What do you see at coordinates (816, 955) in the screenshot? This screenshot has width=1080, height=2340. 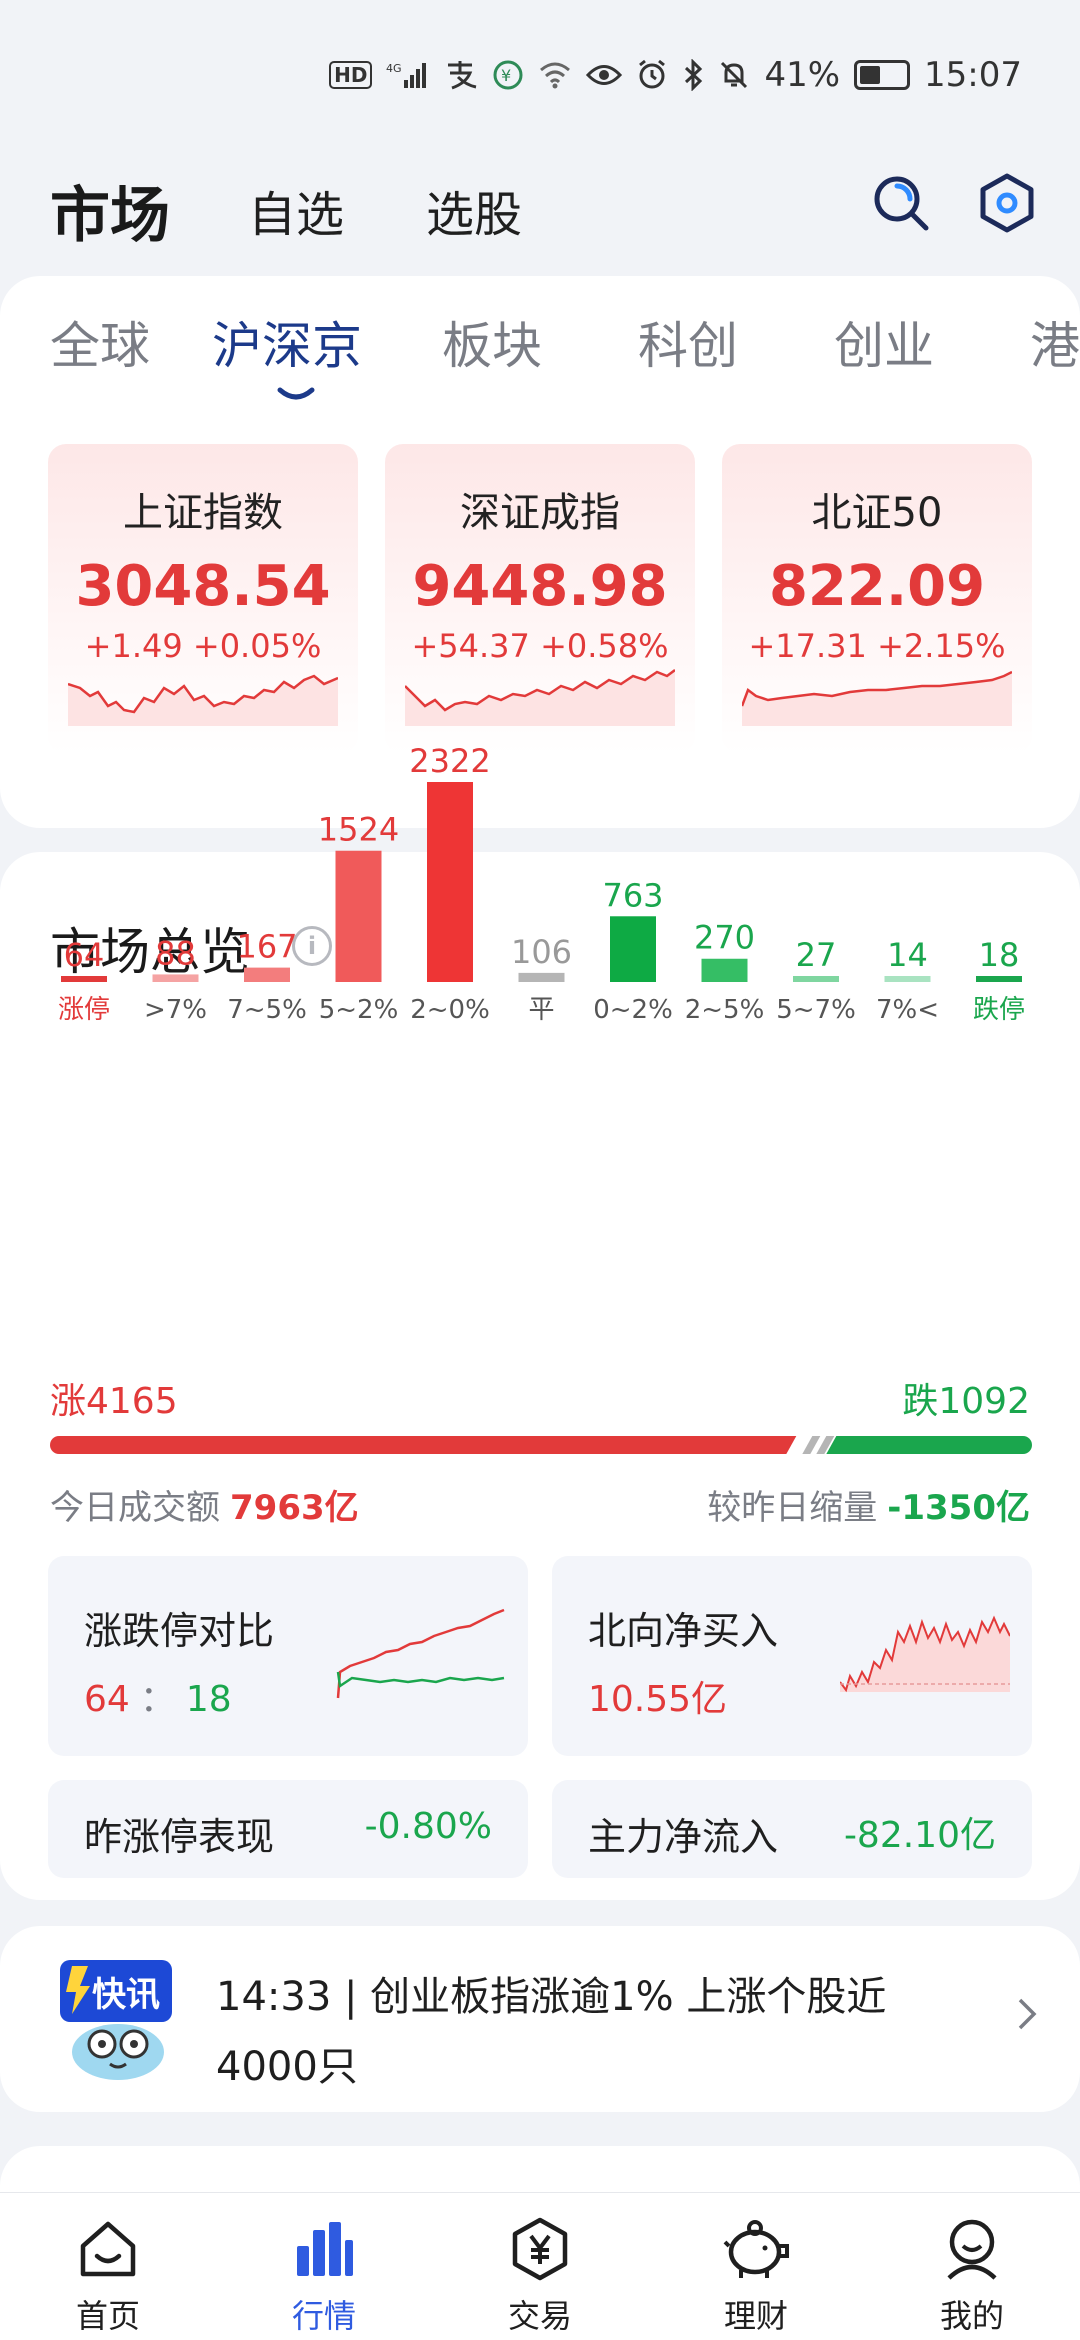 I see `distribution-value-label: 27` at bounding box center [816, 955].